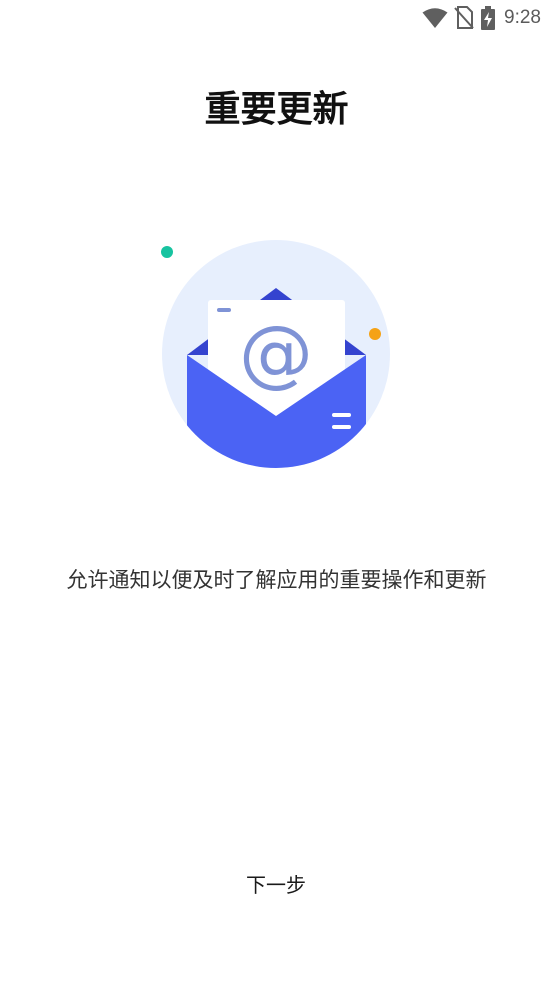 Image resolution: width=553 pixels, height=983 pixels. I want to click on battery-charging-icon, so click(488, 18).